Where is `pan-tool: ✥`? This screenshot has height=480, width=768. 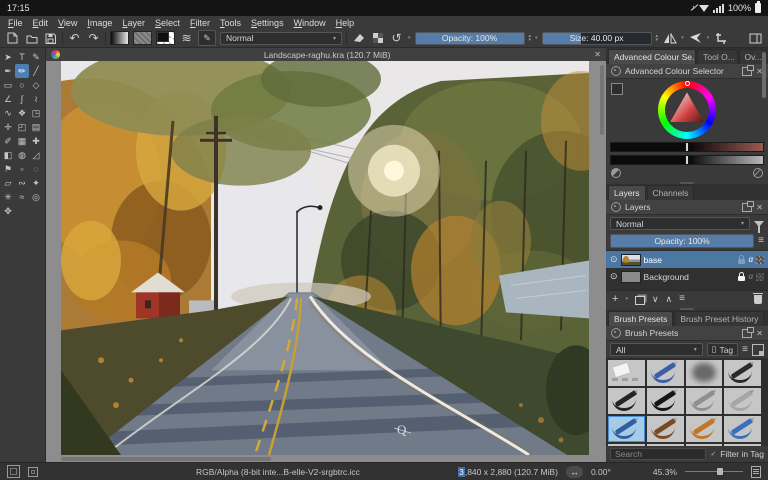 pan-tool: ✥ is located at coordinates (8, 211).